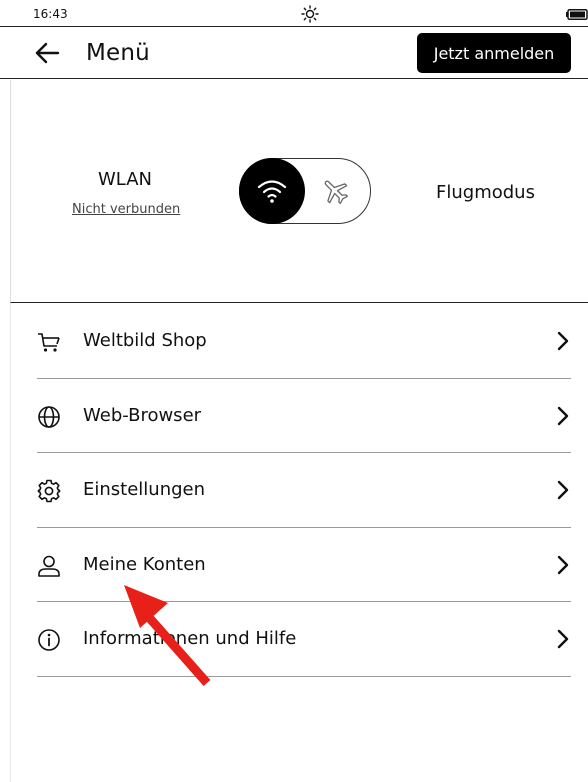  Describe the element at coordinates (310, 14) in the screenshot. I see `sun-icon` at that location.